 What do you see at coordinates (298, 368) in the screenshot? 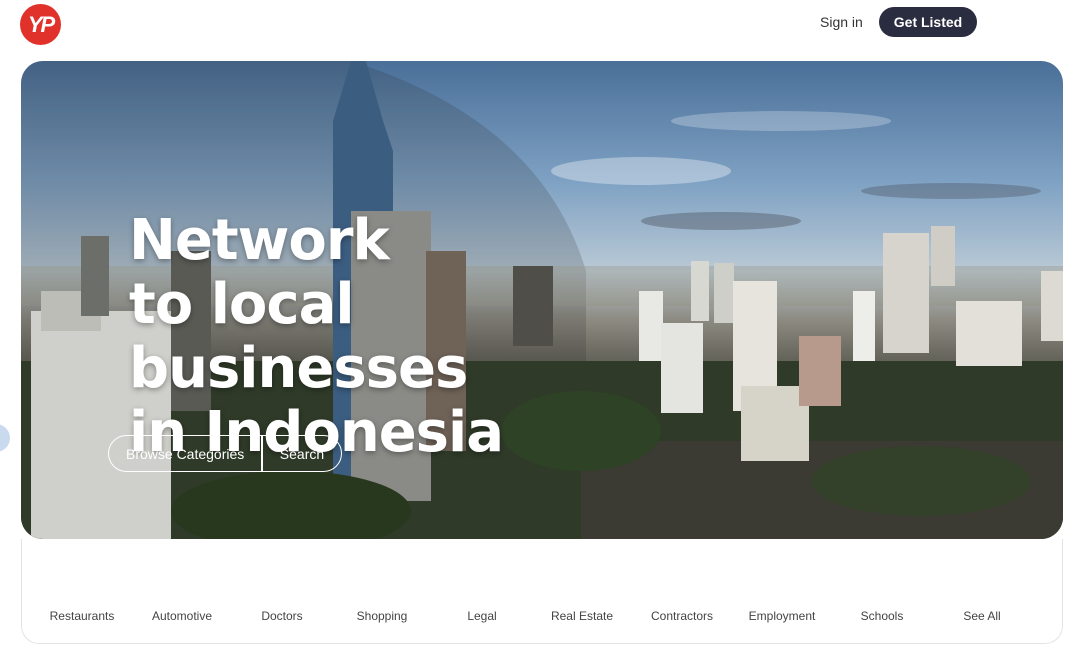
I see `headline-line: businesses` at bounding box center [298, 368].